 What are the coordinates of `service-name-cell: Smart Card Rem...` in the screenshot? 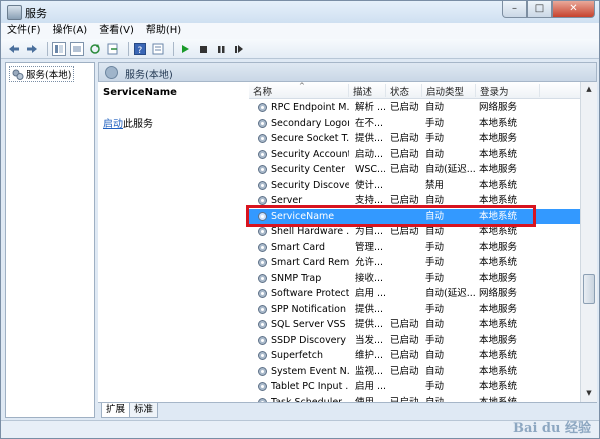 It's located at (310, 262).